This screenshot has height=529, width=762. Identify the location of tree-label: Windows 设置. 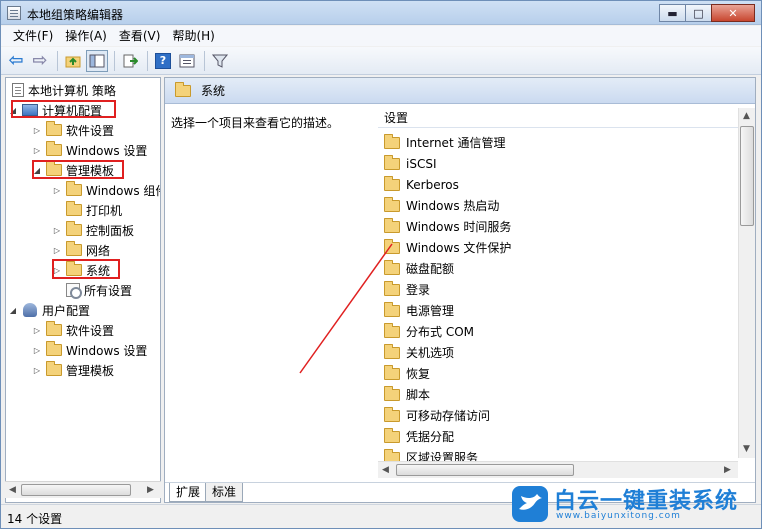
(107, 350).